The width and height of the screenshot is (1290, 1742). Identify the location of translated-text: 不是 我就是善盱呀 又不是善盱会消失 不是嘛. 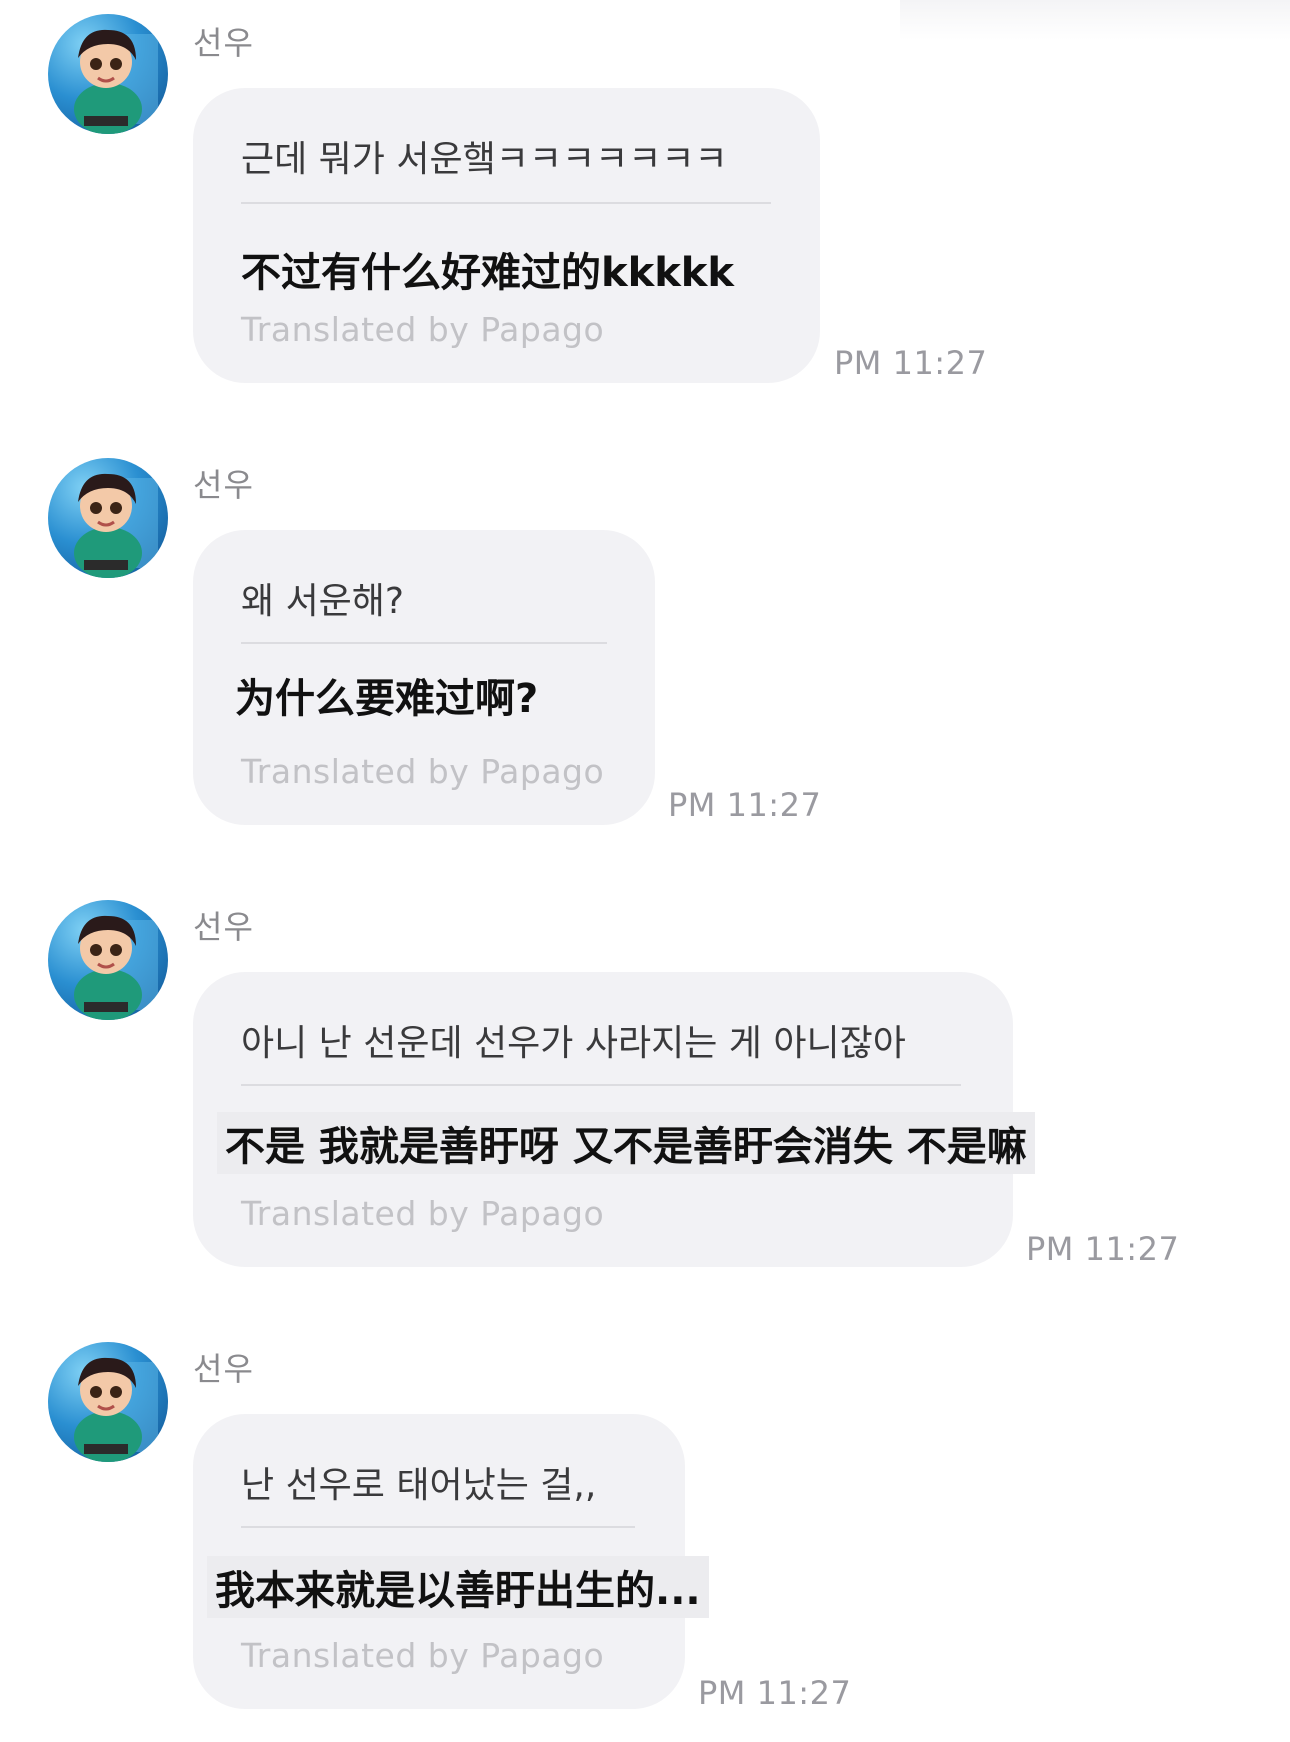
(626, 1143).